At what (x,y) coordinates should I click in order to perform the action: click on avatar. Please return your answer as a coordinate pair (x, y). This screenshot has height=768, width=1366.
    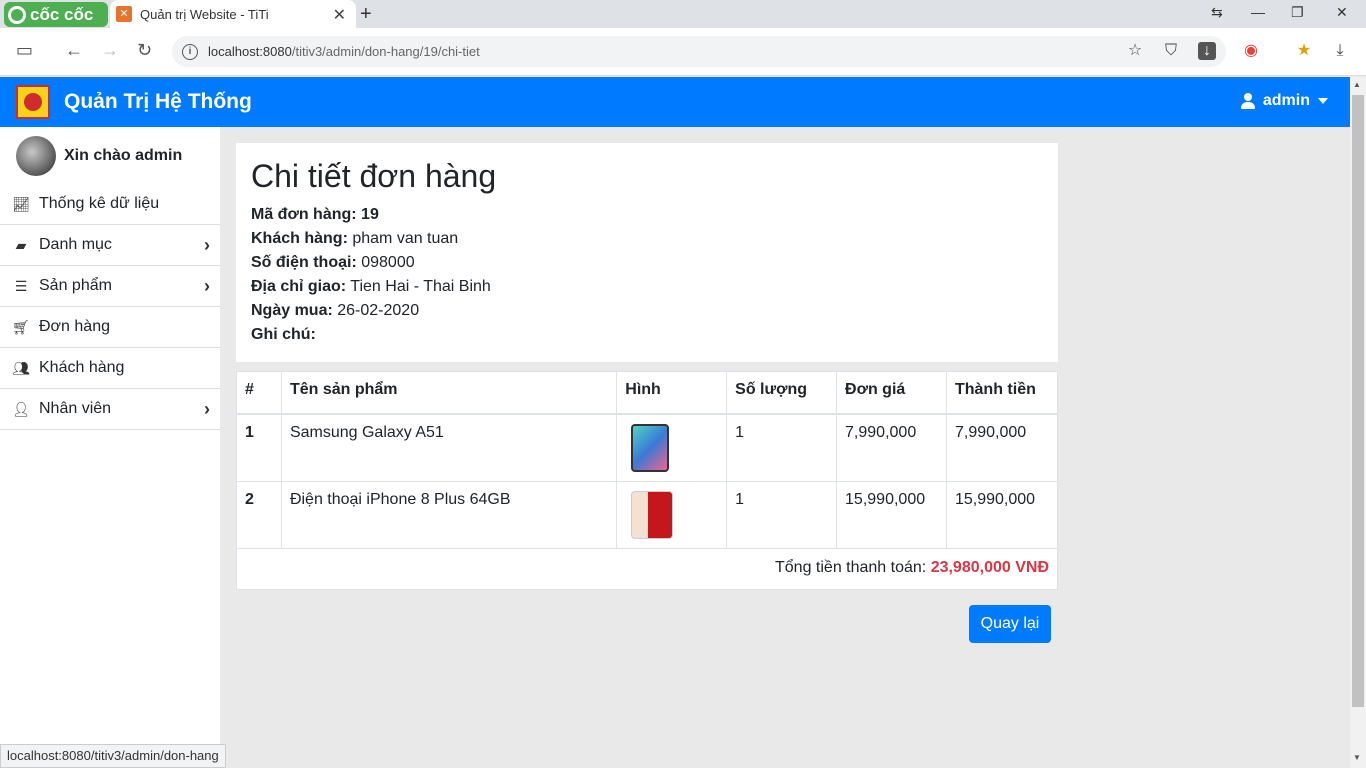
    Looking at the image, I should click on (36, 155).